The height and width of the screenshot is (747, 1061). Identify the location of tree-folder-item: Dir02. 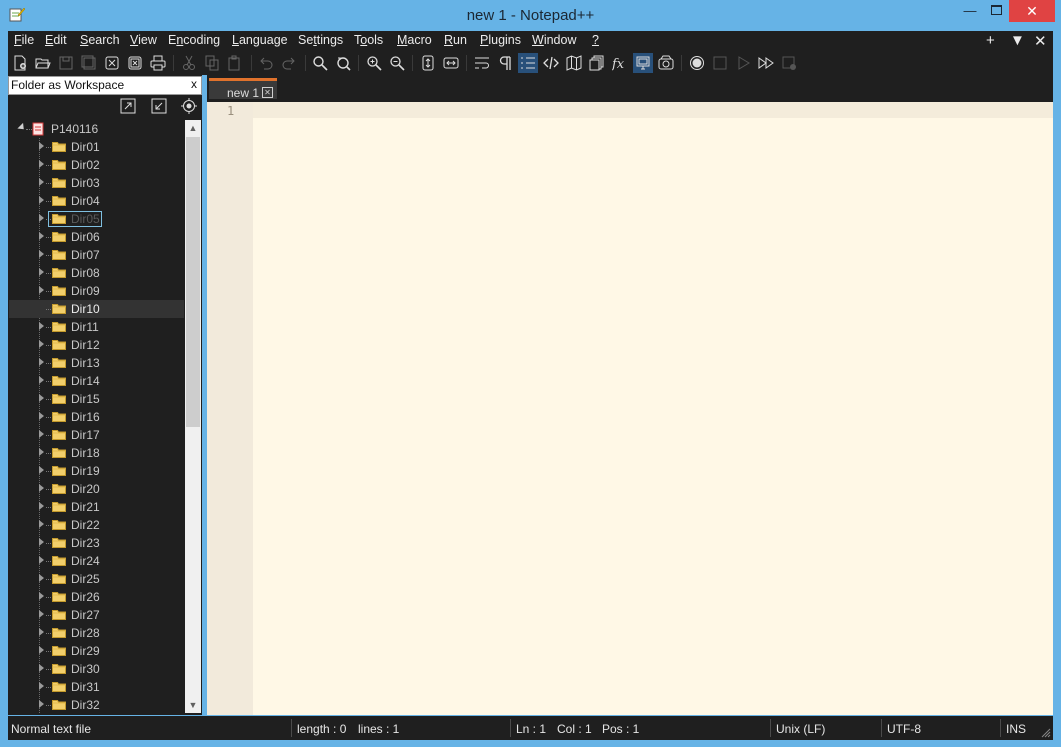
(96, 165).